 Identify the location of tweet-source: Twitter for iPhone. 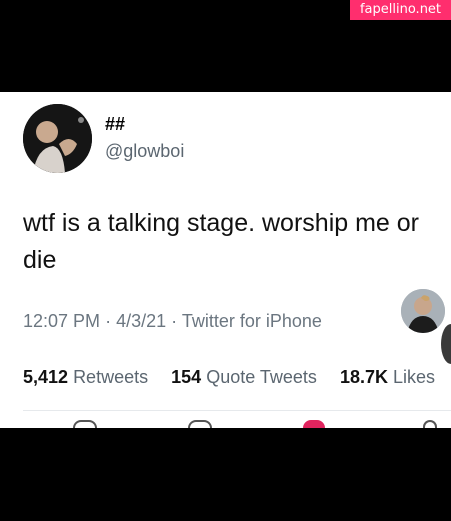
(252, 321).